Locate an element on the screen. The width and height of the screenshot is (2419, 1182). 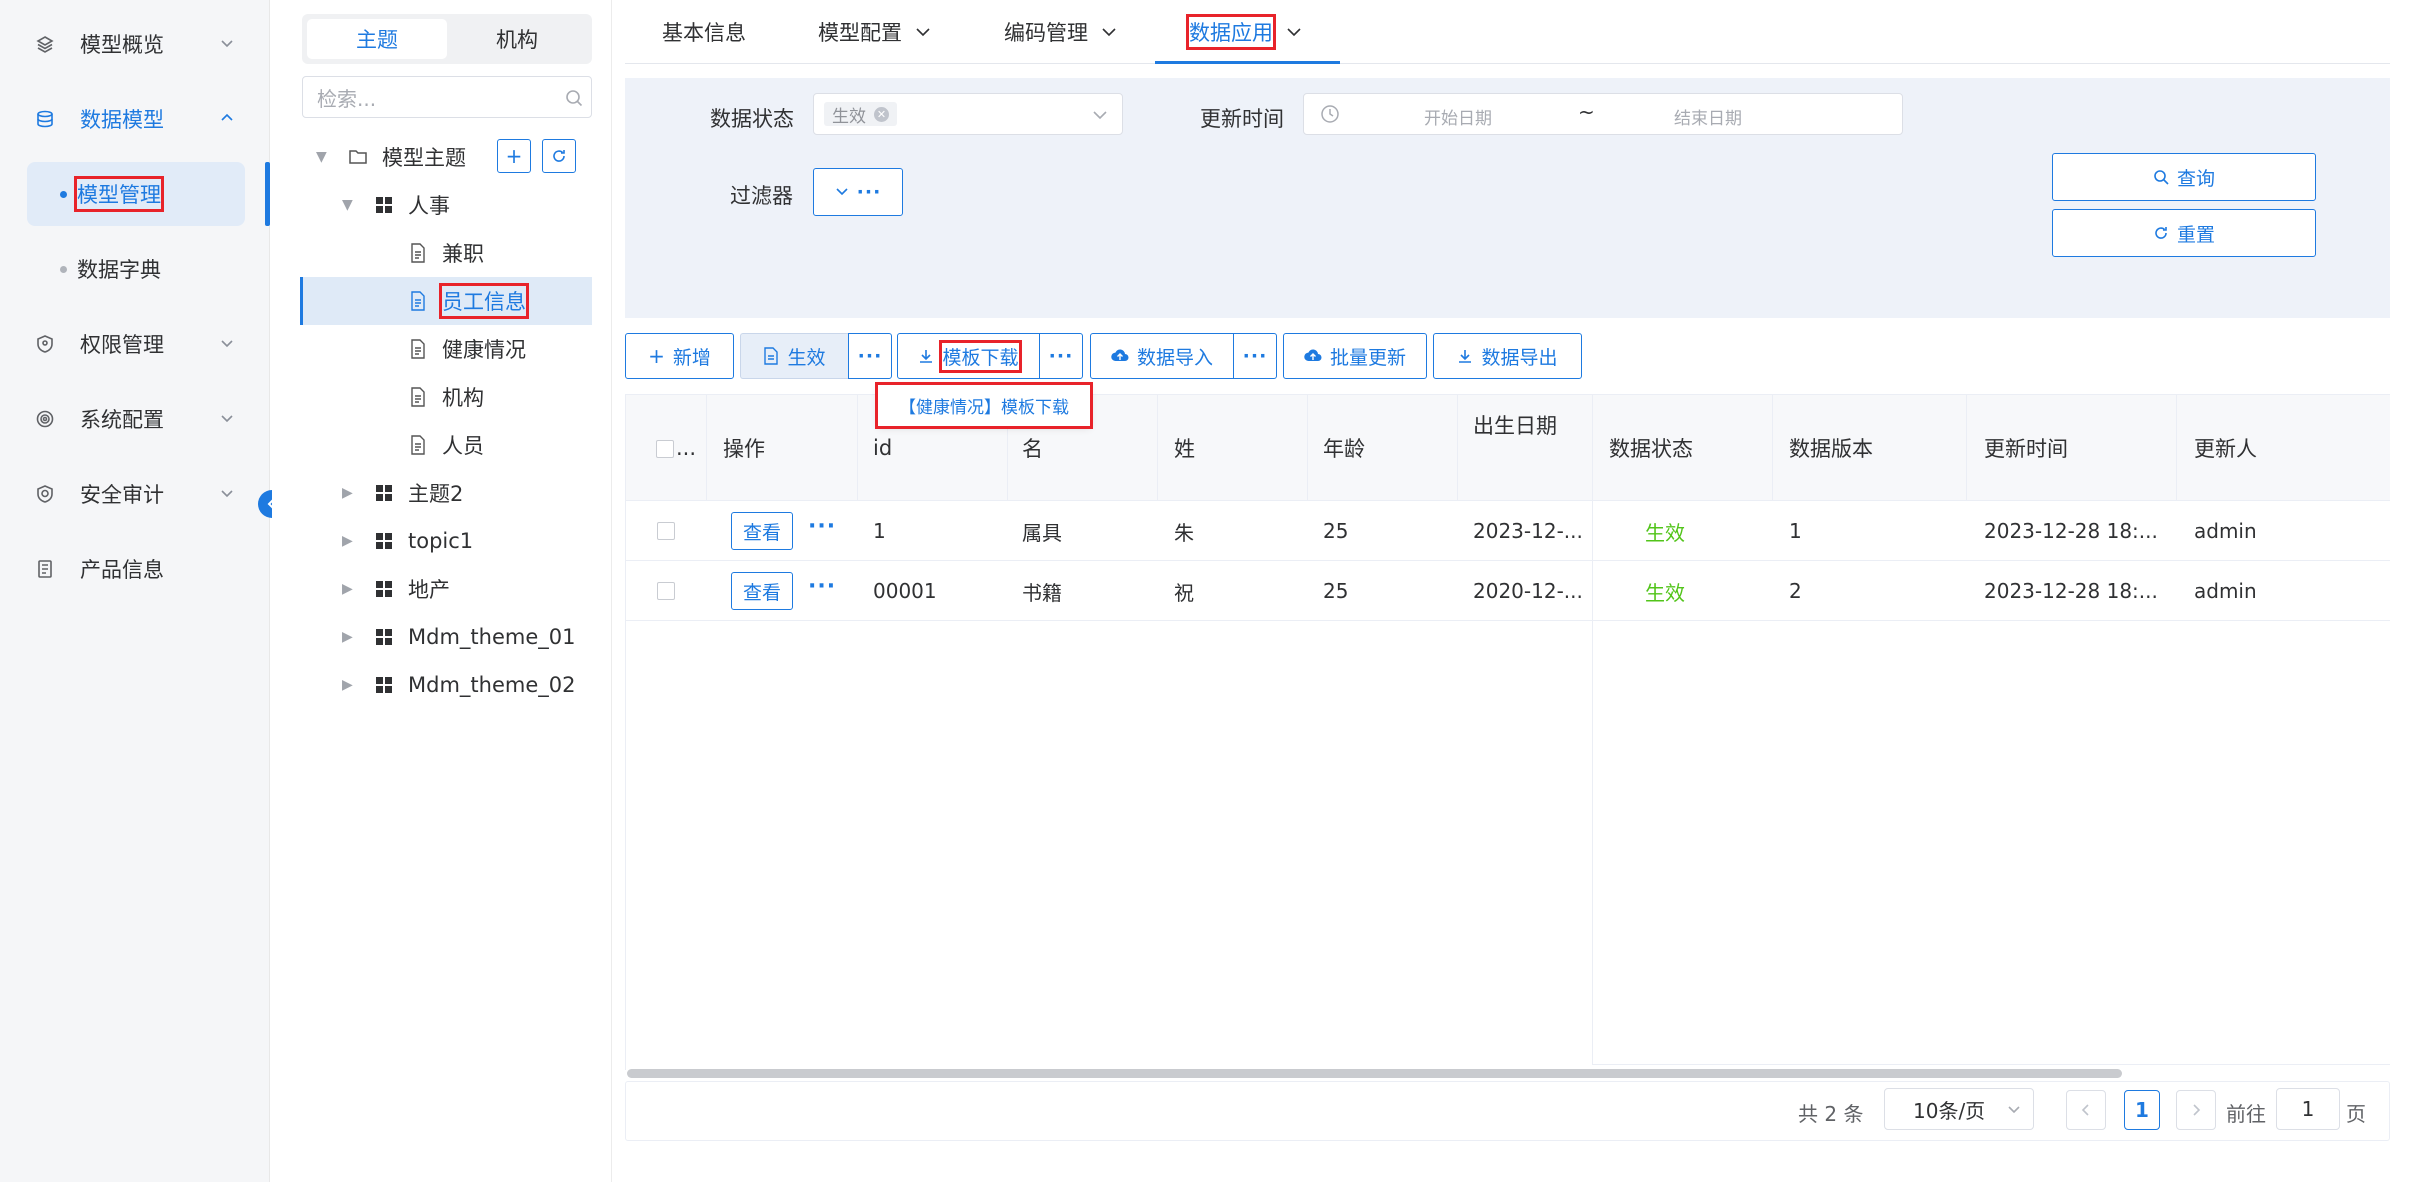
activate-button: 生效 is located at coordinates (794, 356).